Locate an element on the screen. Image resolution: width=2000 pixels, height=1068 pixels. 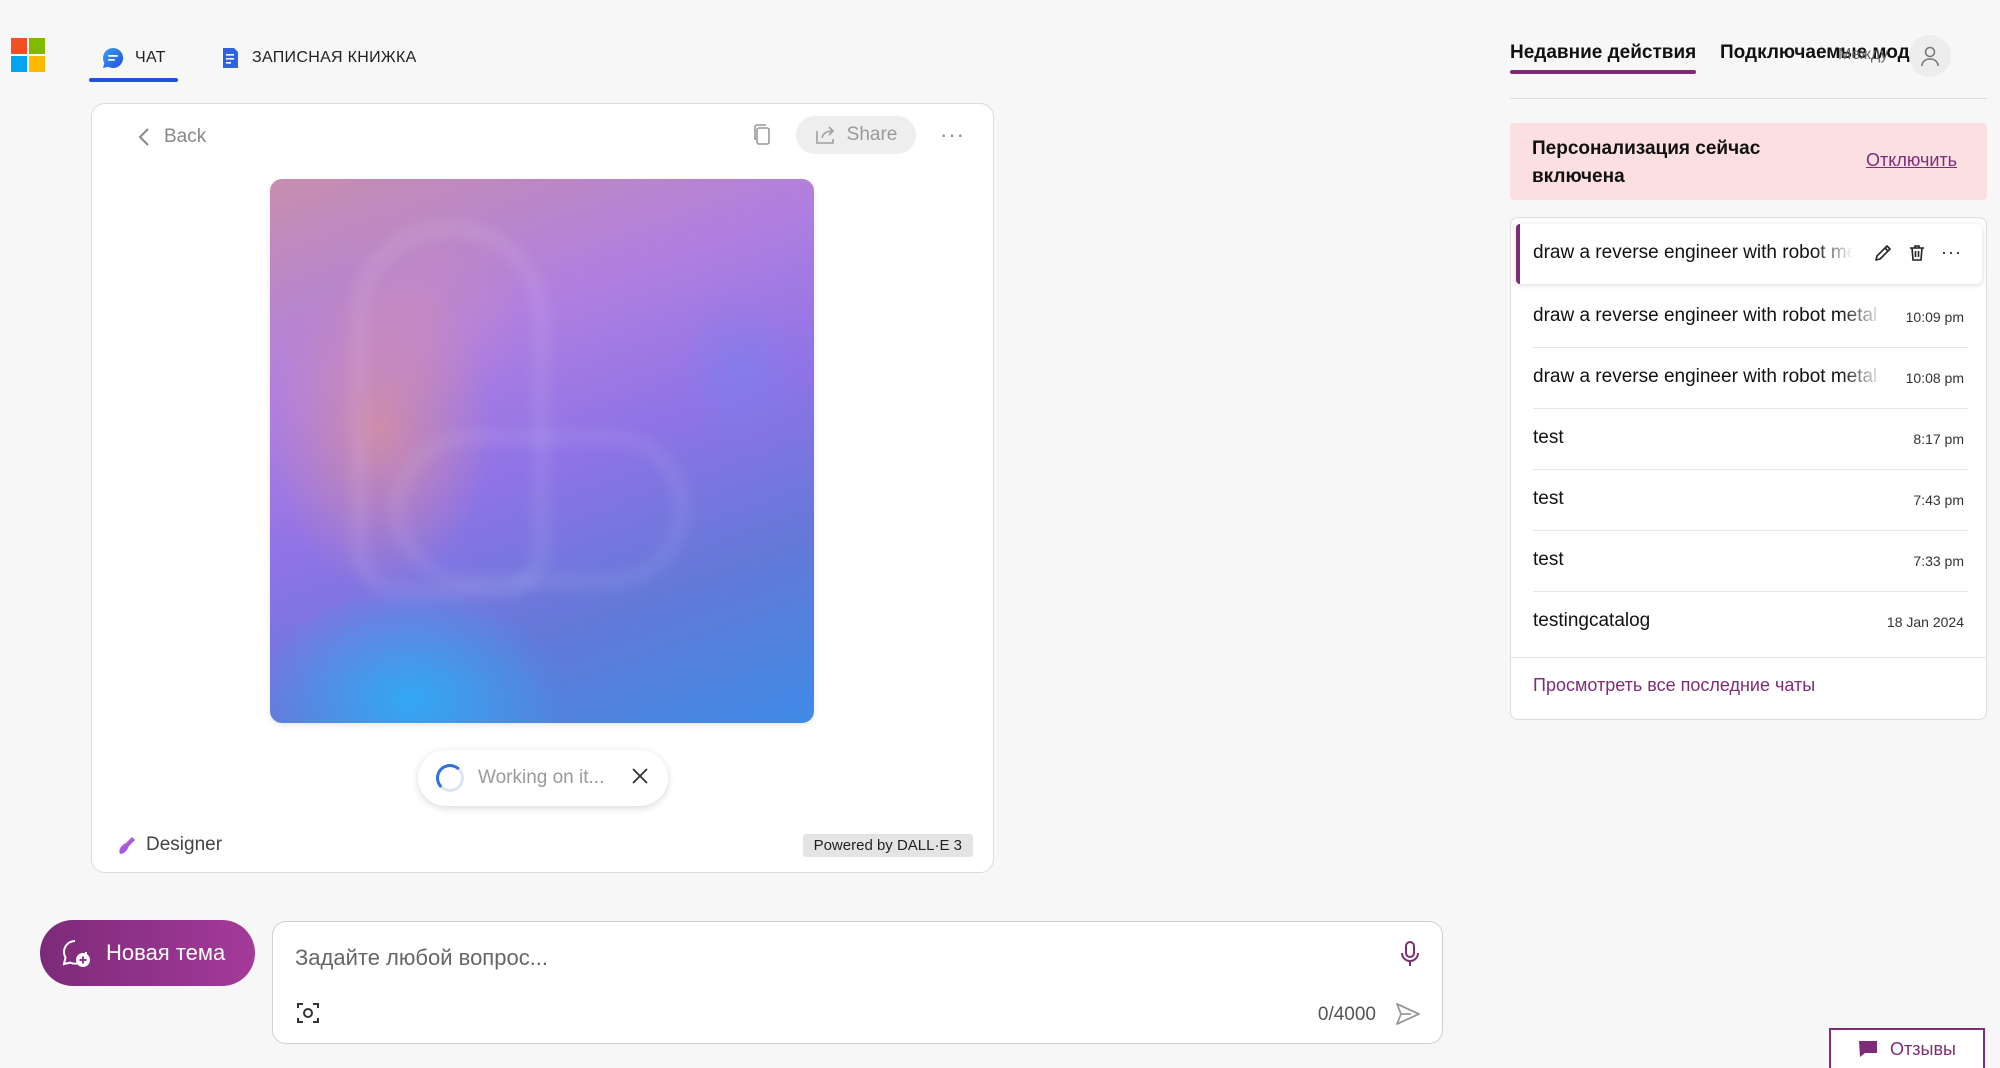
new-chat-icon is located at coordinates (76, 953).